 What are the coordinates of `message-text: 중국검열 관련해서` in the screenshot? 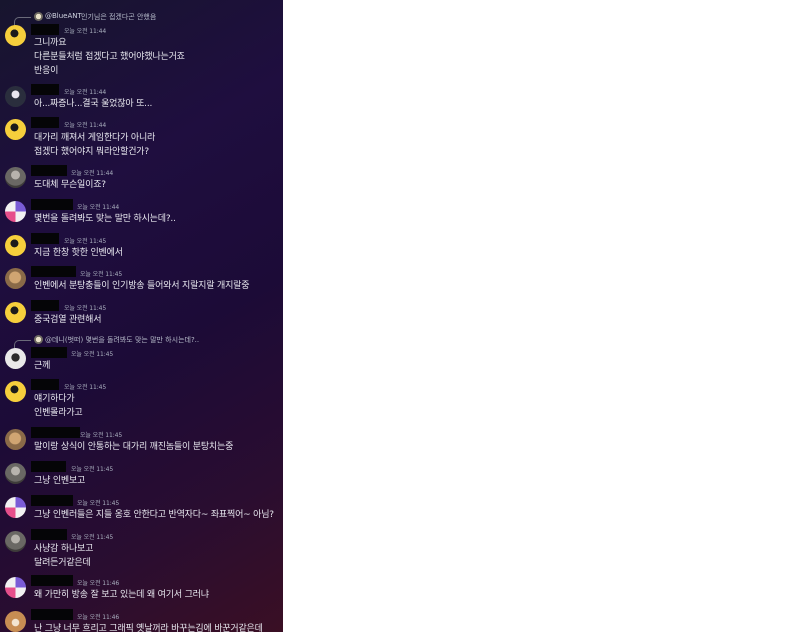 It's located at (68, 320).